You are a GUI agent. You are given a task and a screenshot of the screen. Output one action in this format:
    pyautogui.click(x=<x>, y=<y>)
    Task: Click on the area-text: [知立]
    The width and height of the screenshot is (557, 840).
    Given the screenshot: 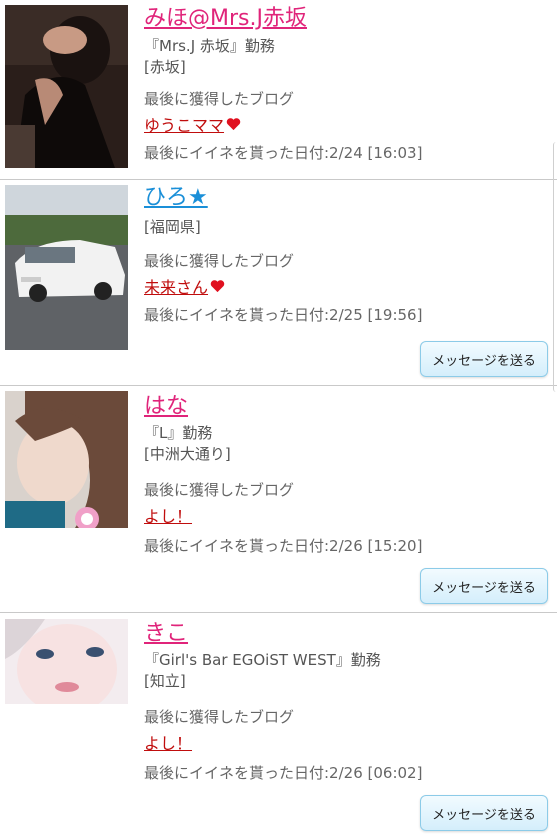 What is the action you would take?
    pyautogui.click(x=165, y=681)
    